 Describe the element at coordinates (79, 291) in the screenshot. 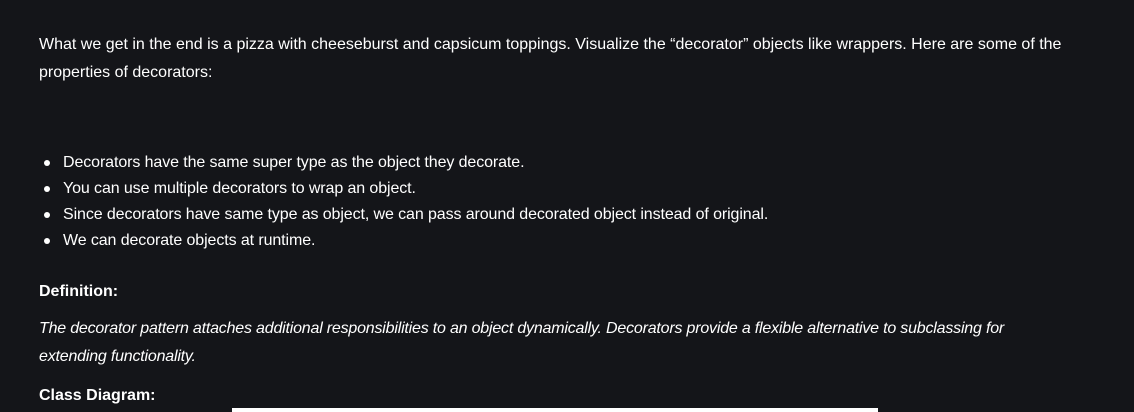

I see `definition-heading: Definition:` at that location.